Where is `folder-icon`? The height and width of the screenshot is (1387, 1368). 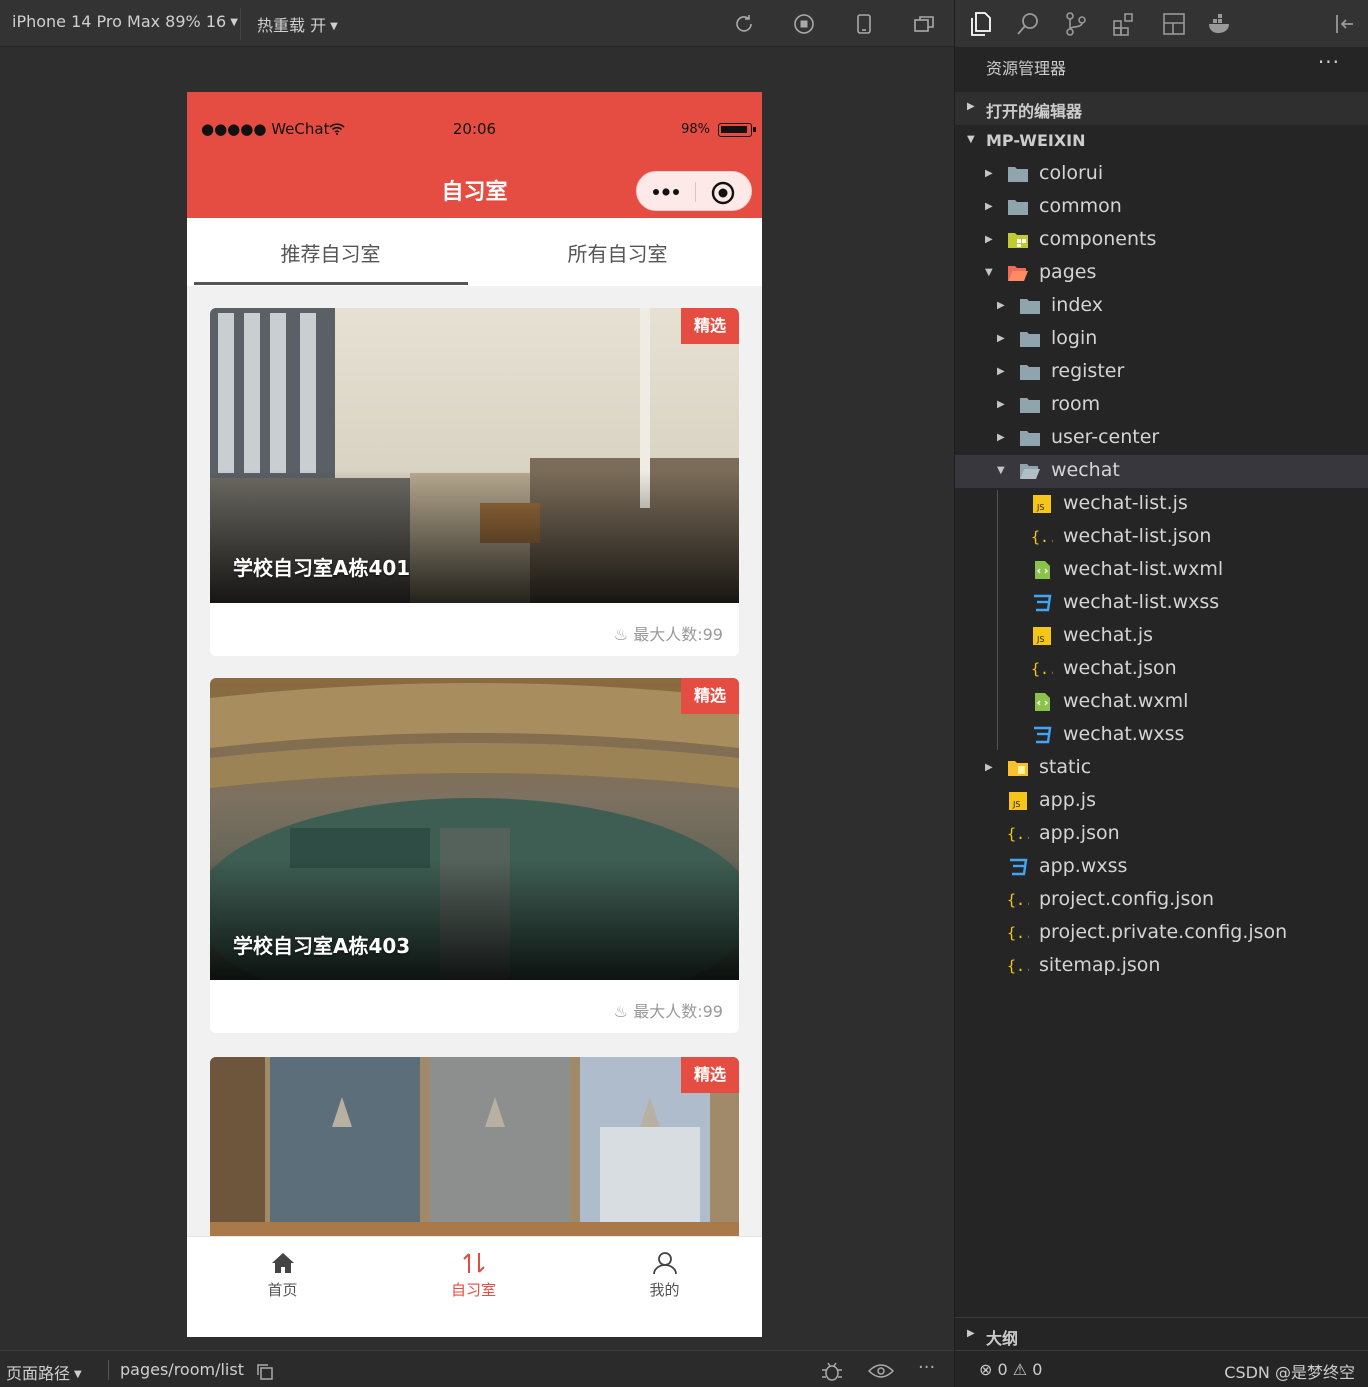 folder-icon is located at coordinates (1018, 207).